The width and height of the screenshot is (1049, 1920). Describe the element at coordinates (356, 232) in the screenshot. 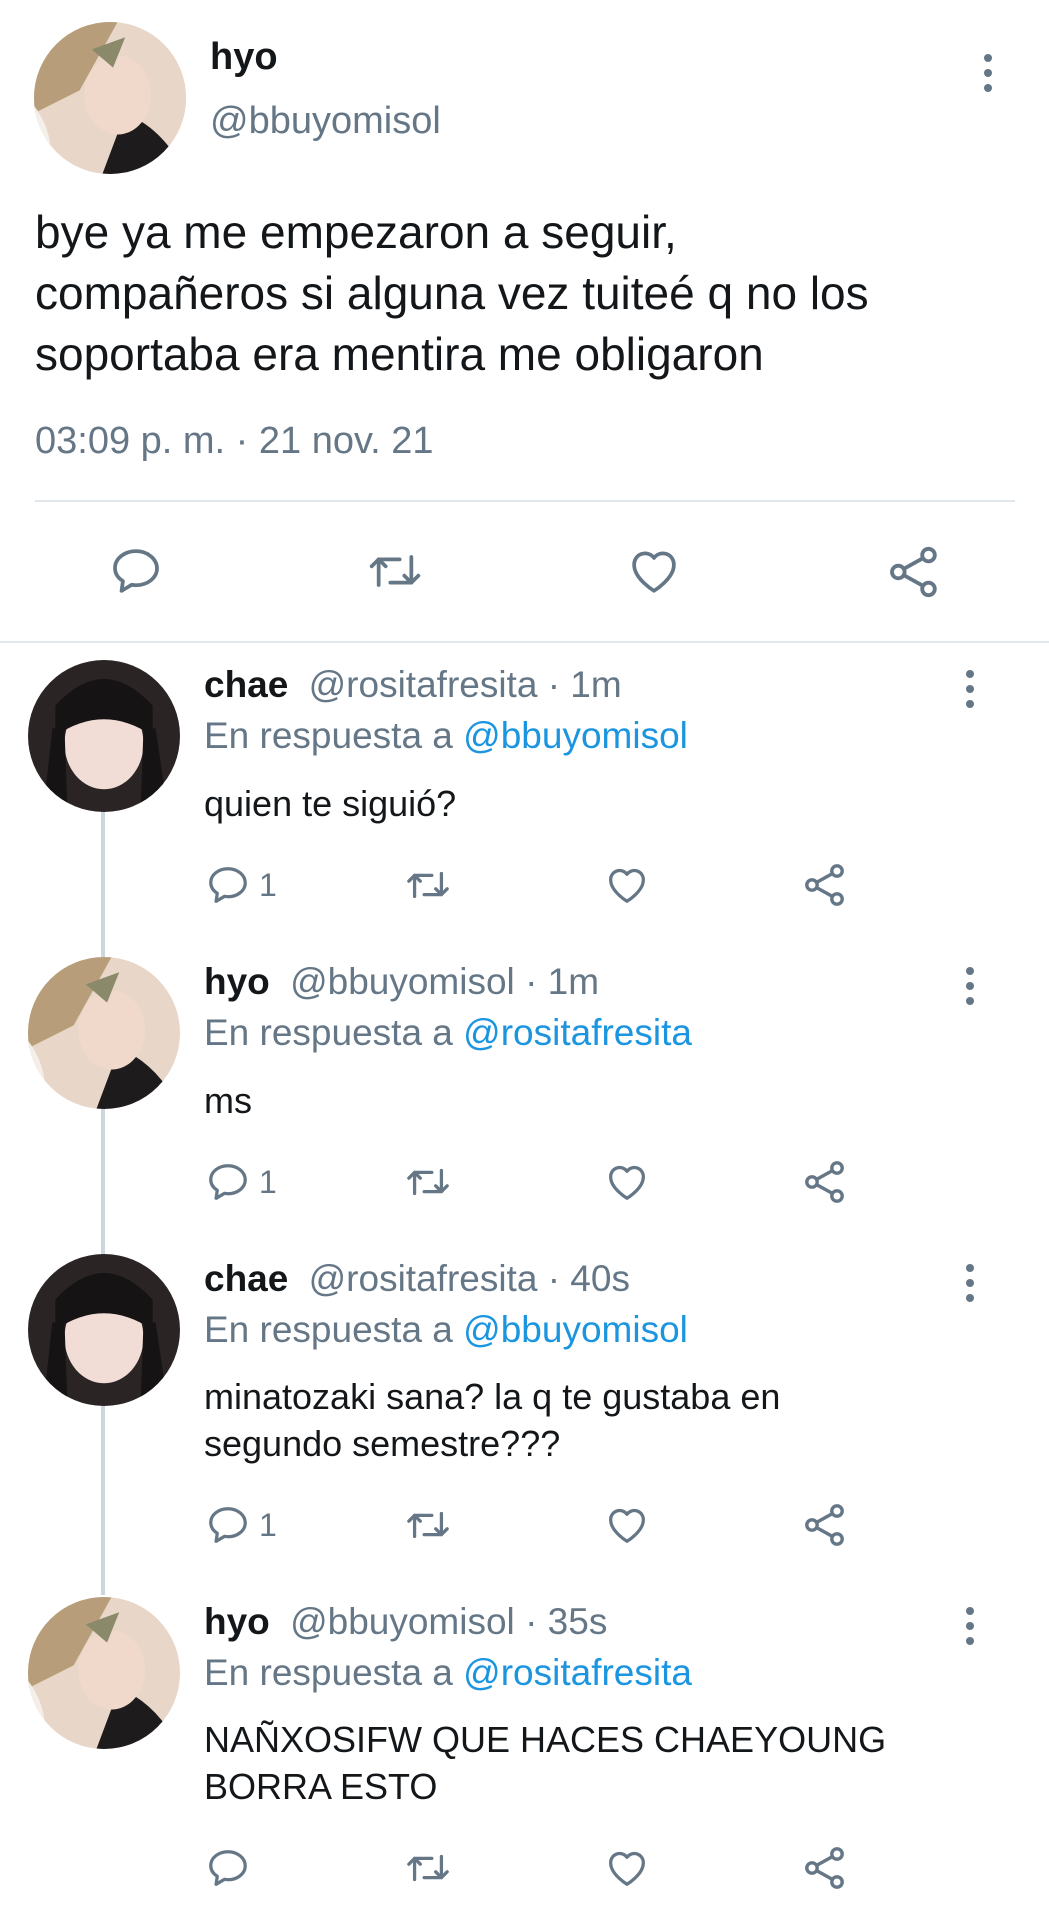

I see `tweet-text-line: bye ya me empezaron a seguir,` at that location.